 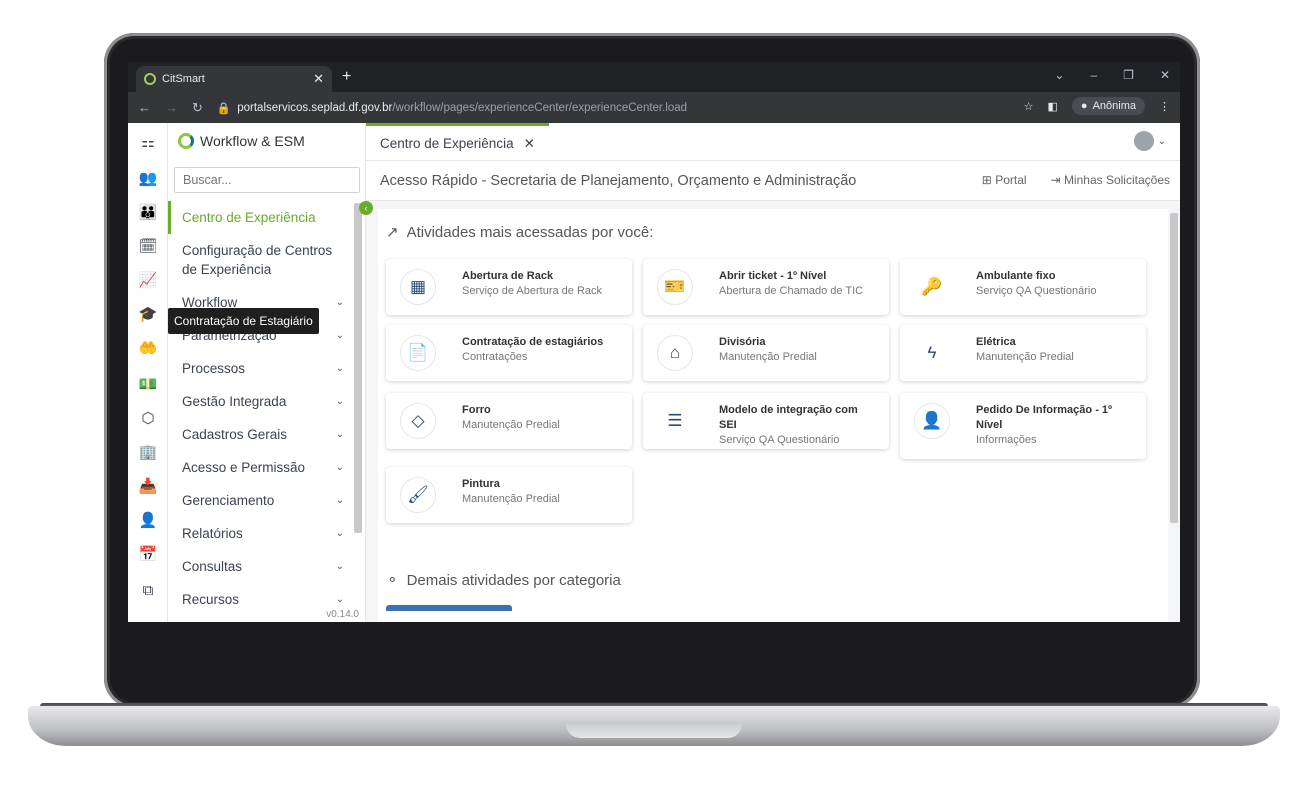 I want to click on category-tab, so click(x=449, y=608).